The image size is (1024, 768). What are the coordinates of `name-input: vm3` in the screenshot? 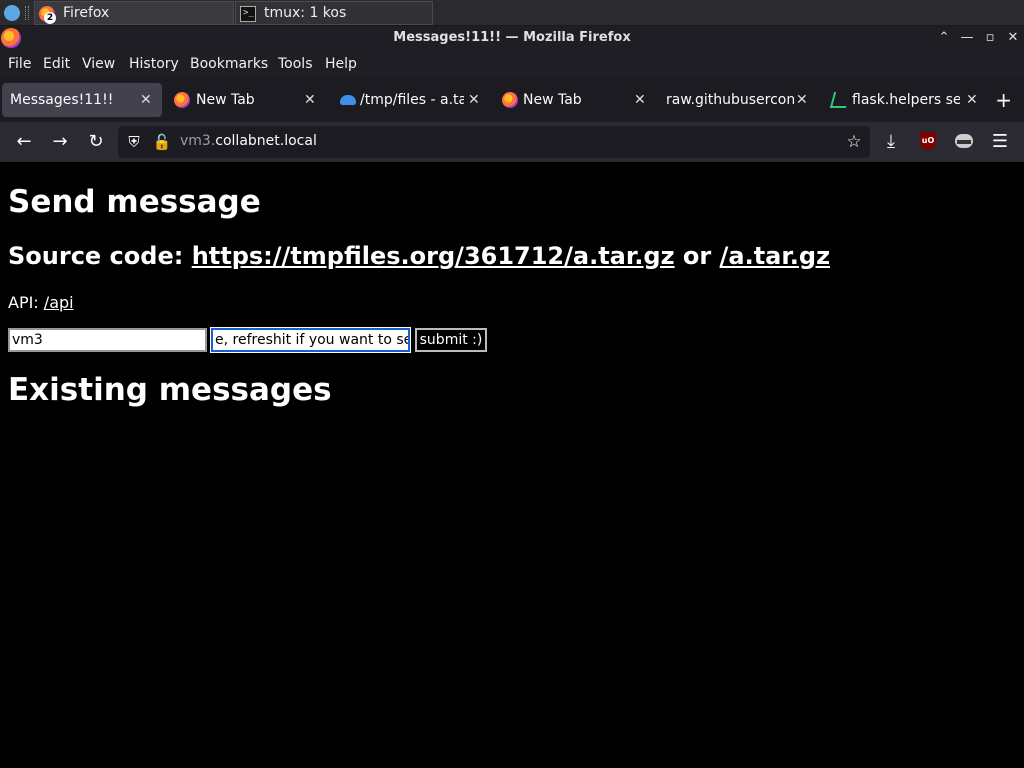 It's located at (107, 340).